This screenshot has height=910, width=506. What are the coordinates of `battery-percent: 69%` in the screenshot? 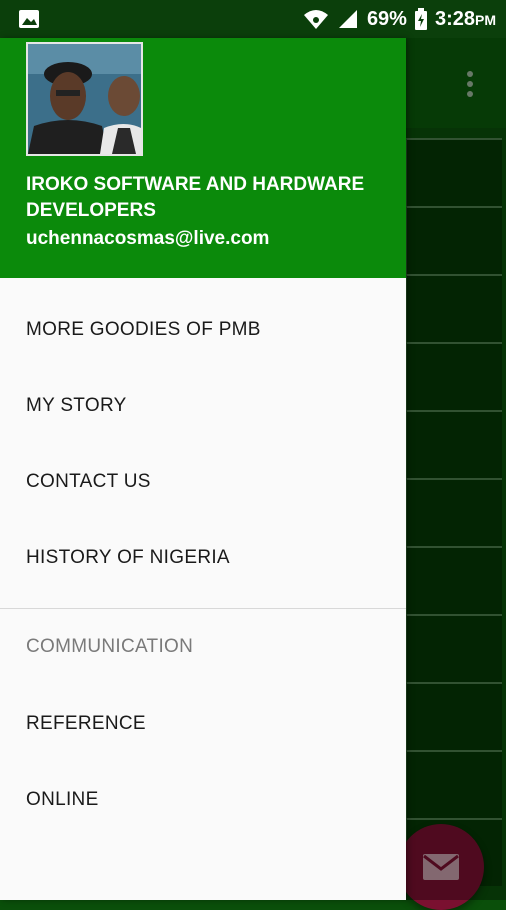 It's located at (386, 18).